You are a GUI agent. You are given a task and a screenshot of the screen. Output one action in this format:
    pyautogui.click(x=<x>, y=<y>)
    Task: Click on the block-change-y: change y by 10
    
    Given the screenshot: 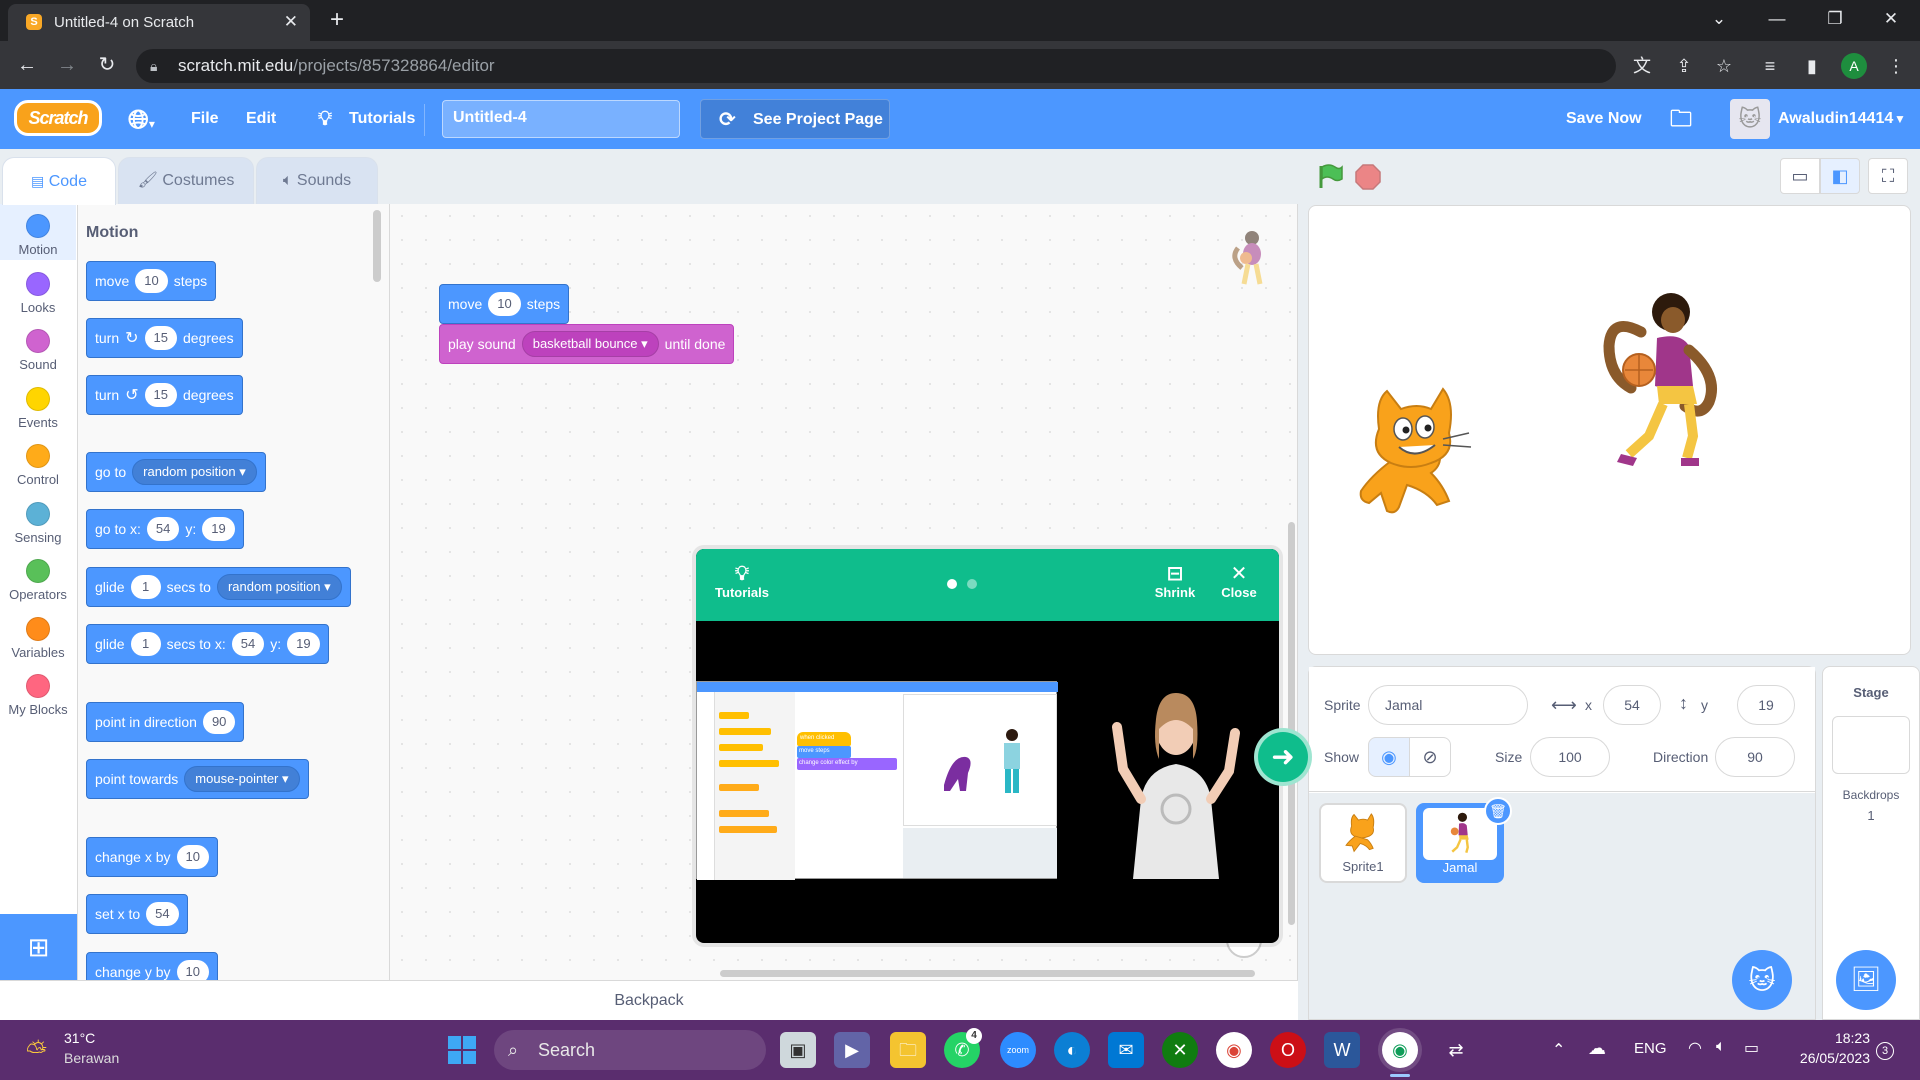 What is the action you would take?
    pyautogui.click(x=152, y=966)
    